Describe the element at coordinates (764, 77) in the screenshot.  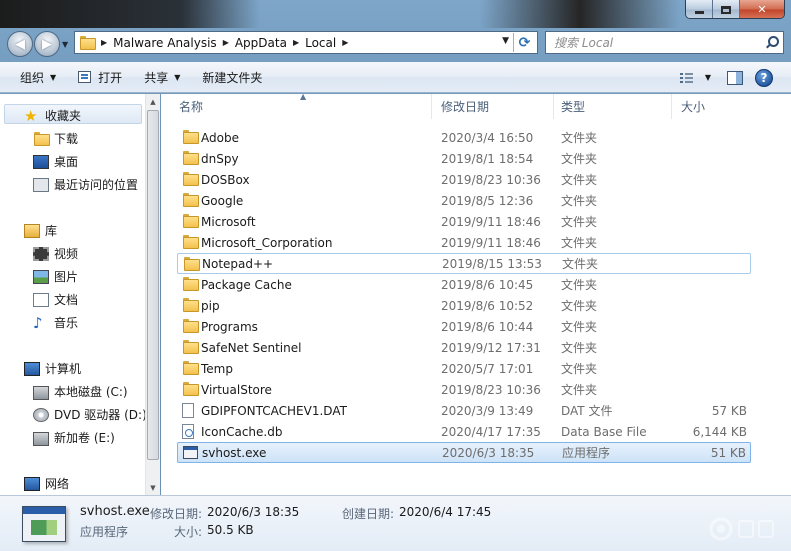
I see `help-icon: ?` at that location.